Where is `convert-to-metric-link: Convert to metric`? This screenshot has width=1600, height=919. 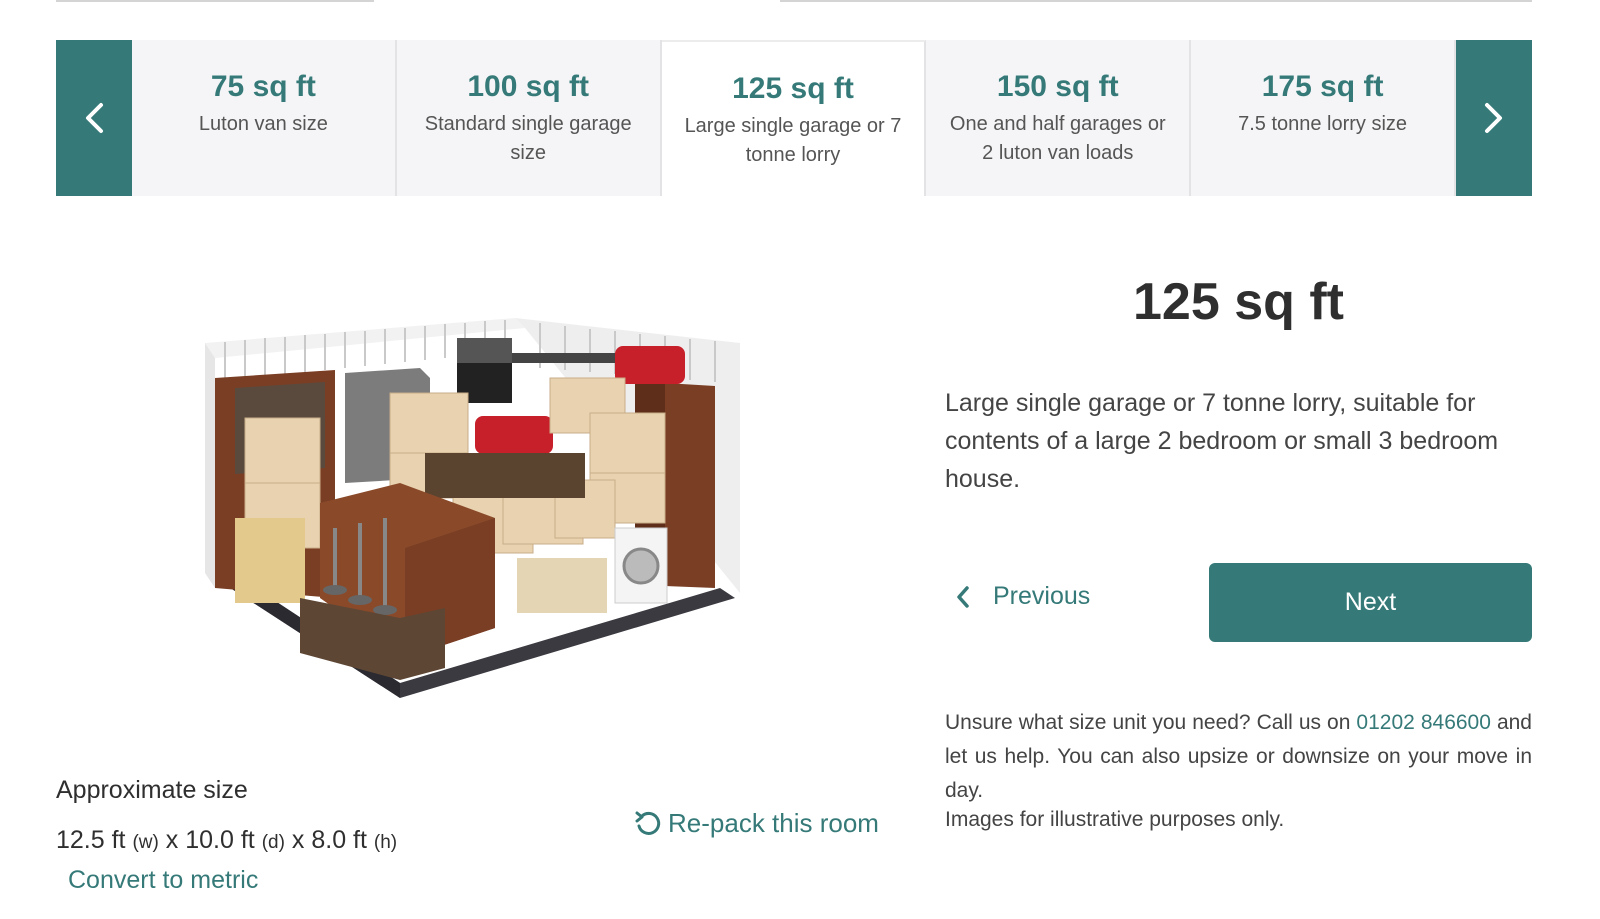
convert-to-metric-link: Convert to metric is located at coordinates (163, 880).